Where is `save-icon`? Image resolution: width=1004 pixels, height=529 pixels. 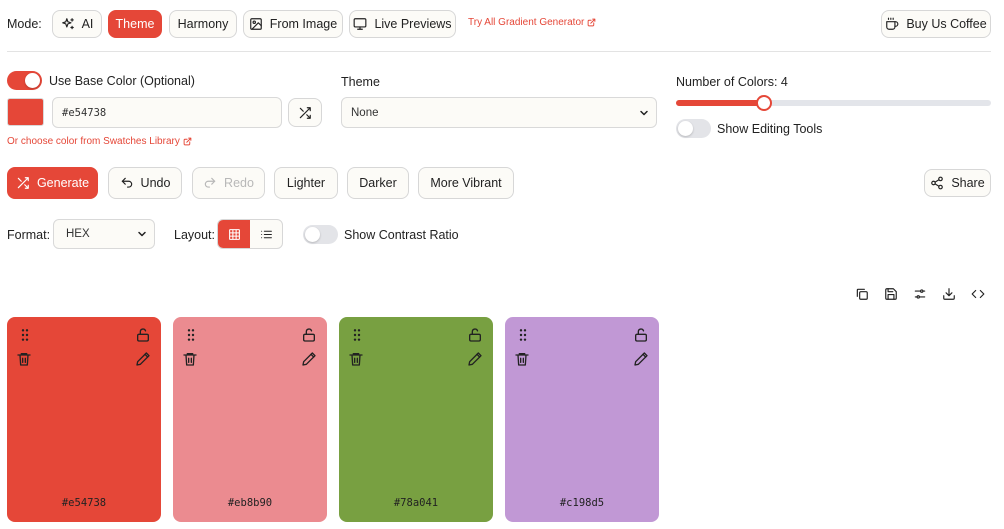
save-icon is located at coordinates (891, 294).